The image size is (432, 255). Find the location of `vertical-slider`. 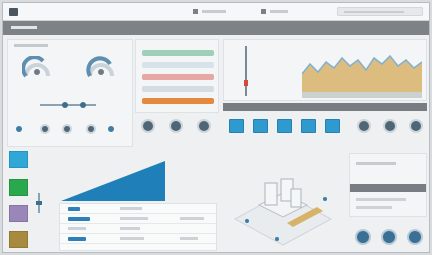

vertical-slider is located at coordinates (39, 203).